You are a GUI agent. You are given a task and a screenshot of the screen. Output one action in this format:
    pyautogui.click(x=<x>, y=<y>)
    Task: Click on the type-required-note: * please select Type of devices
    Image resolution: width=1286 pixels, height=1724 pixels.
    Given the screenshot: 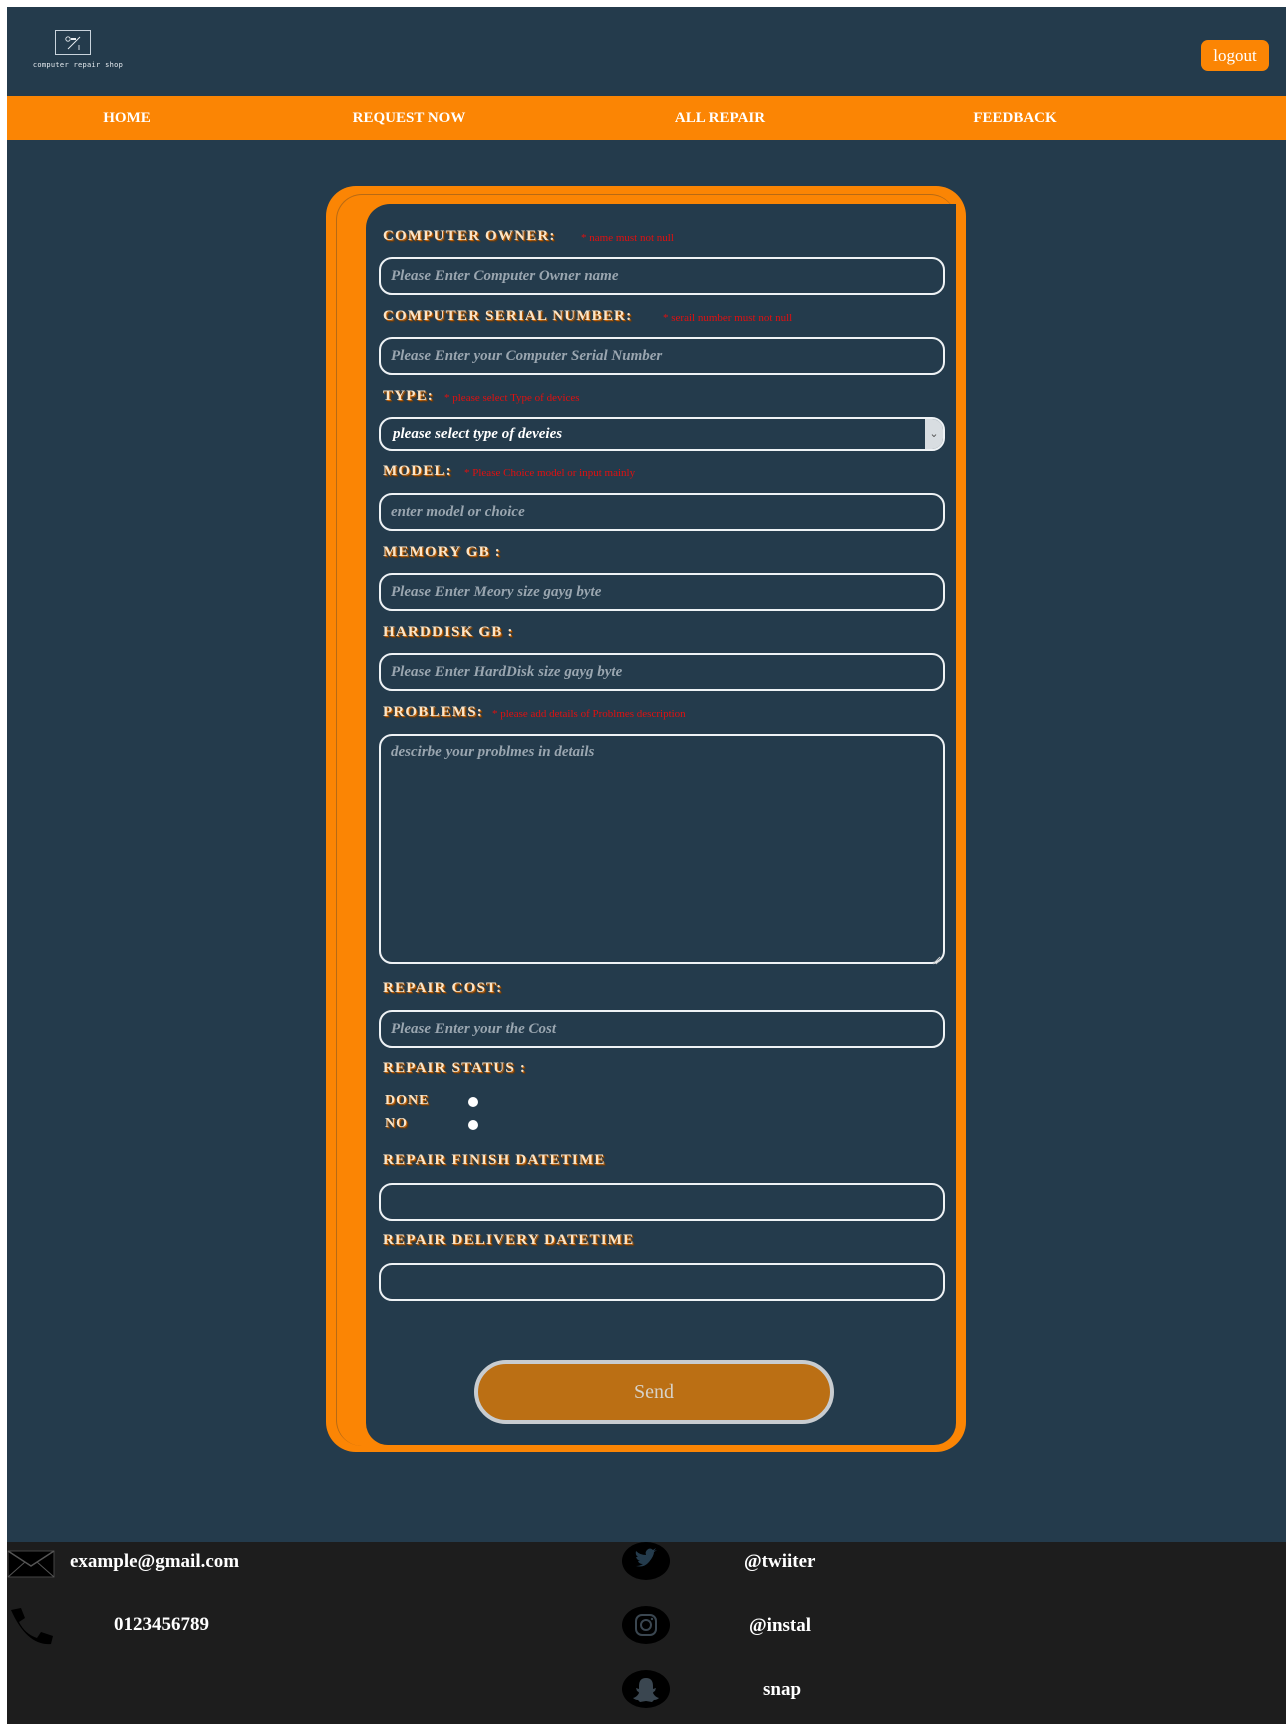 What is the action you would take?
    pyautogui.click(x=512, y=398)
    